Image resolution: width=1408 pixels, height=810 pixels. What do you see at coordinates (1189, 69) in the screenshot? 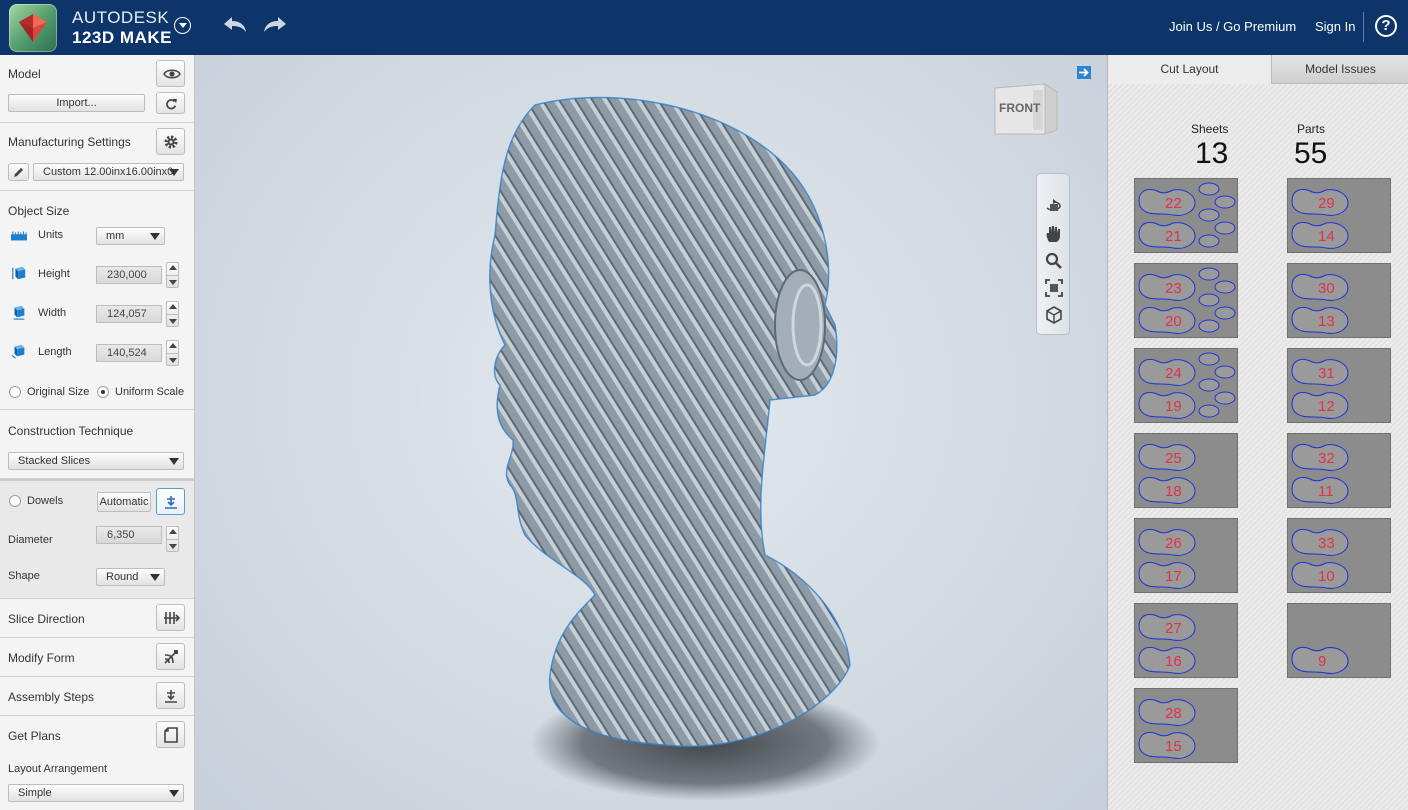
I see `tab-cut-layout: Cut Layout` at bounding box center [1189, 69].